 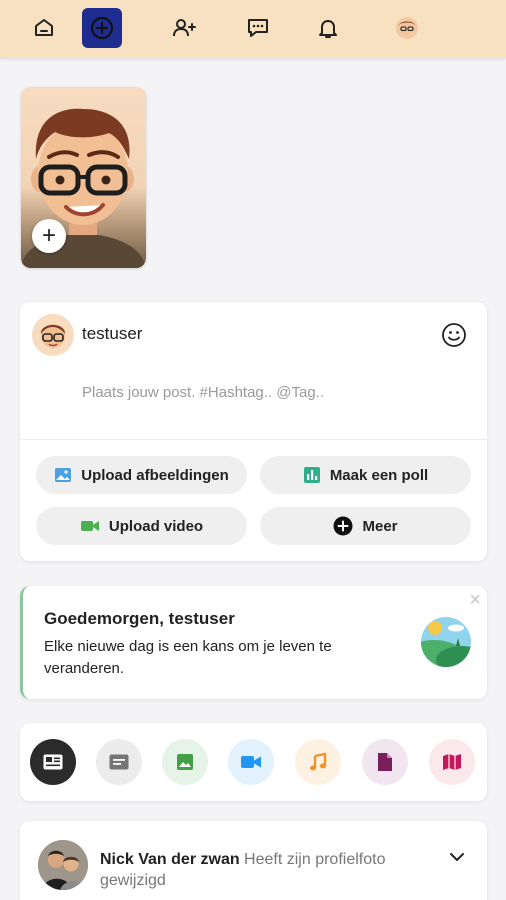 What do you see at coordinates (475, 600) in the screenshot?
I see `close-icon: ×` at bounding box center [475, 600].